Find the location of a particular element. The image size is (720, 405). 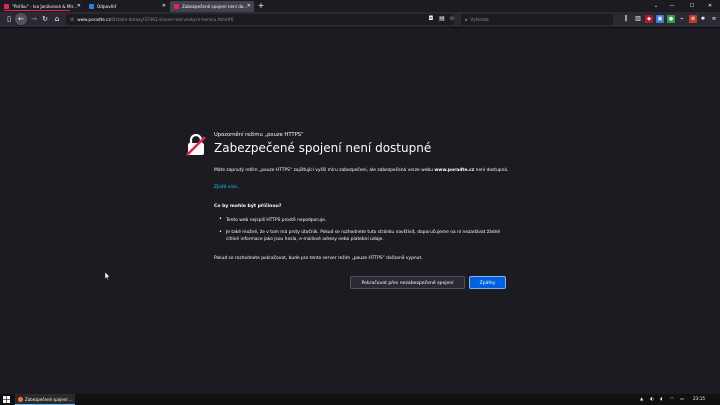

new-tab-button: + is located at coordinates (261, 6).